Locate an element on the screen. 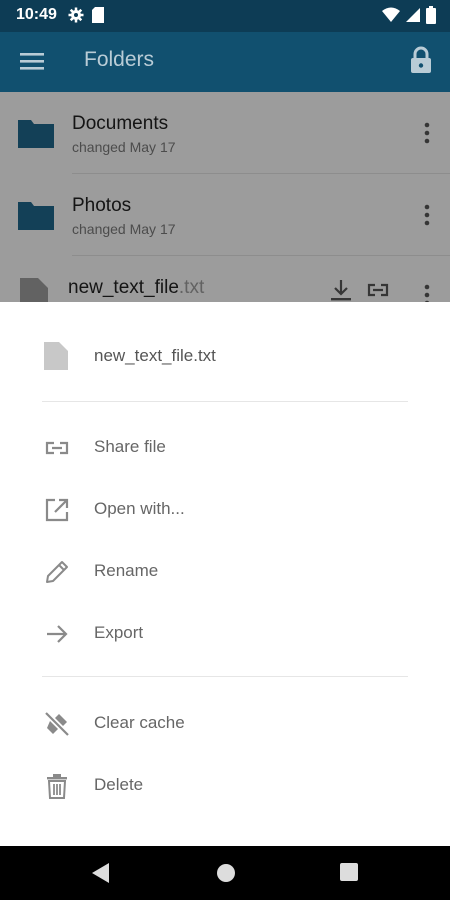  sheet-header: new_text_file.txt is located at coordinates (225, 357).